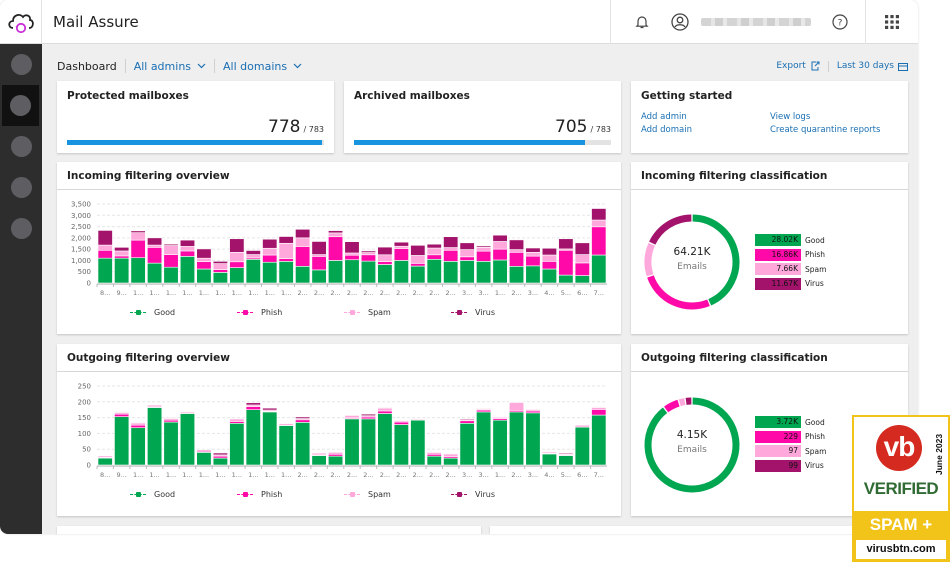 The height and width of the screenshot is (564, 951). I want to click on legend-item-good: Good, so click(183, 494).